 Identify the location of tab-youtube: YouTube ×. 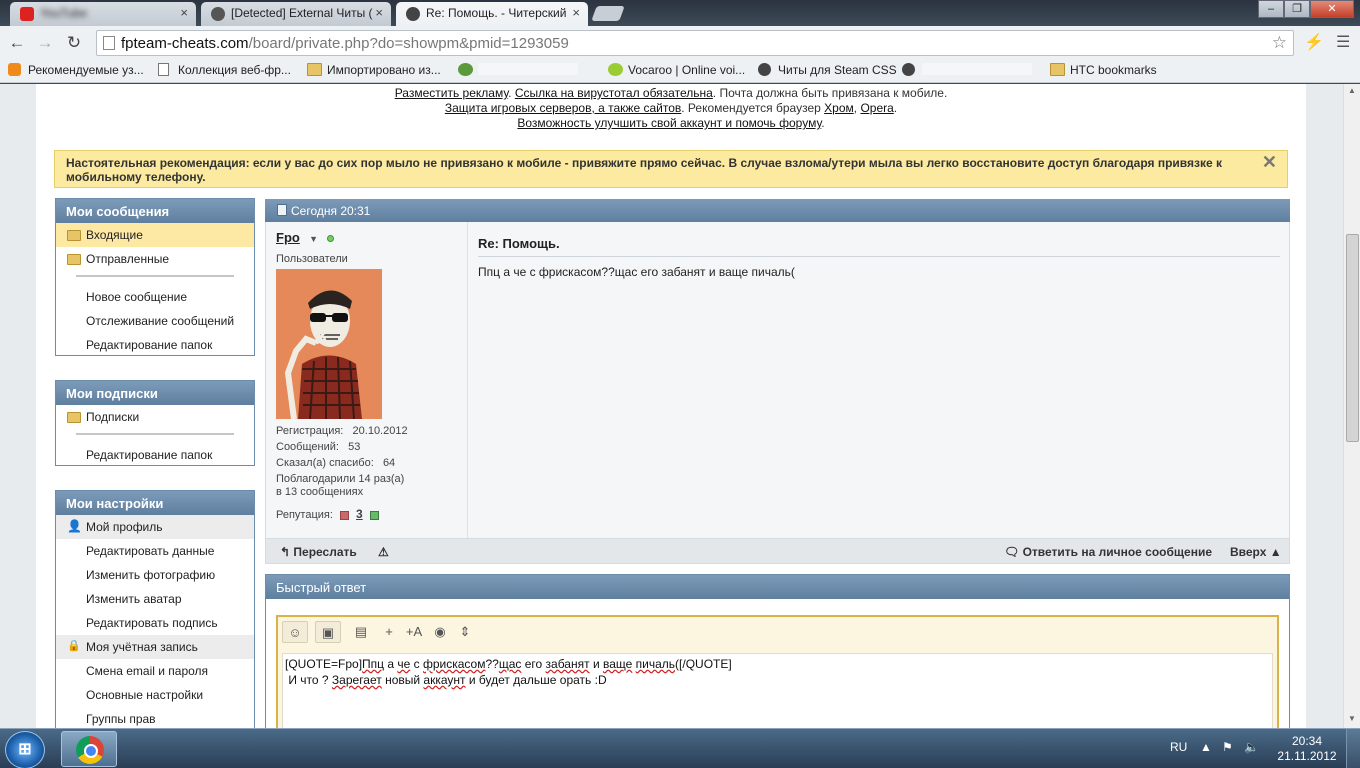
(103, 14).